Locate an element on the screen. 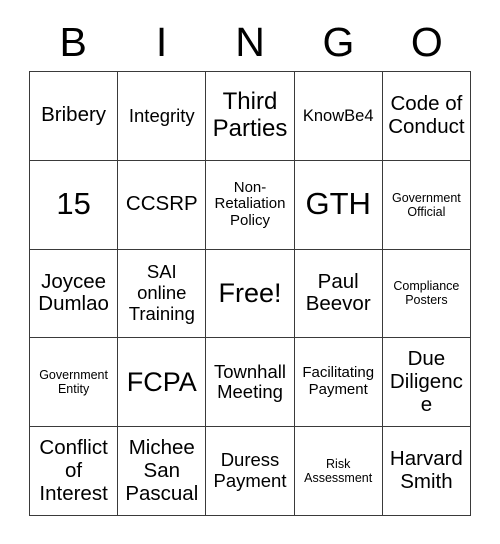 The width and height of the screenshot is (500, 544). bingo-cell: FCPA is located at coordinates (162, 383).